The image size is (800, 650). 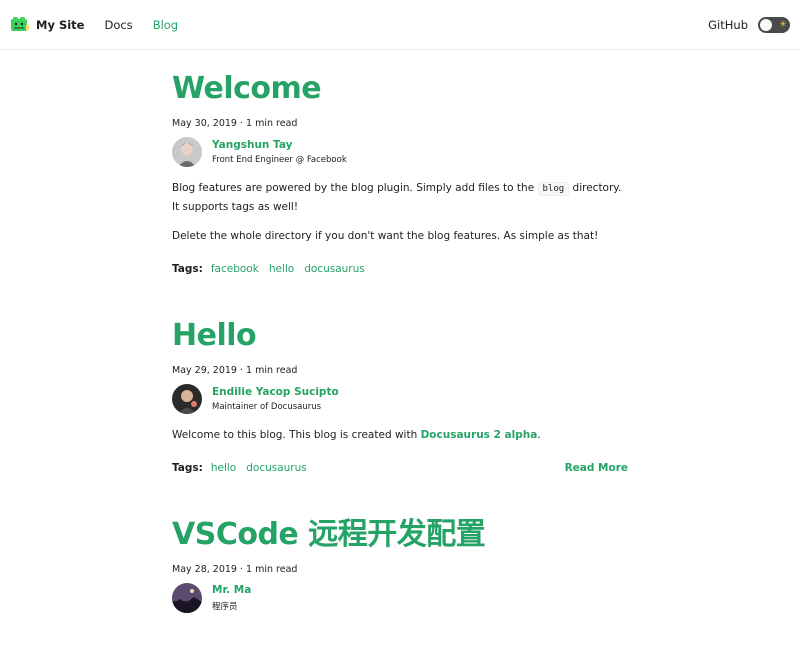 I want to click on author-name: Yangshun Tay, so click(x=279, y=145).